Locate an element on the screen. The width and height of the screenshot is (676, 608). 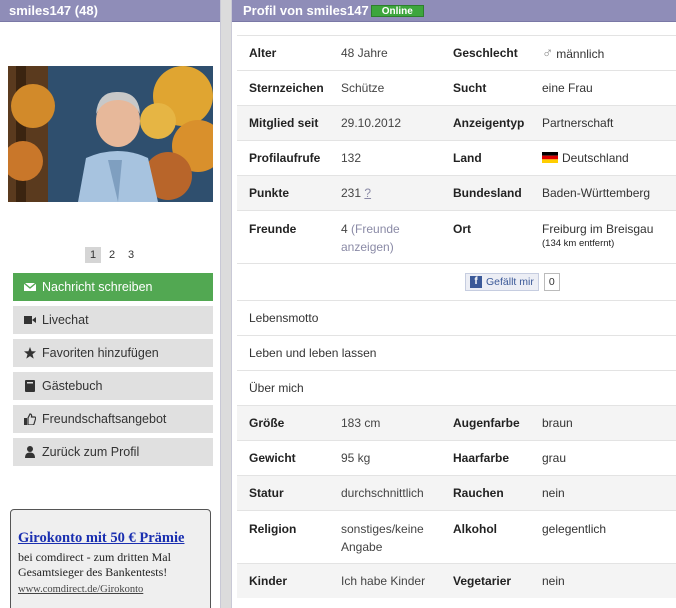
about-me-heading-row: Über mich is located at coordinates (456, 387).